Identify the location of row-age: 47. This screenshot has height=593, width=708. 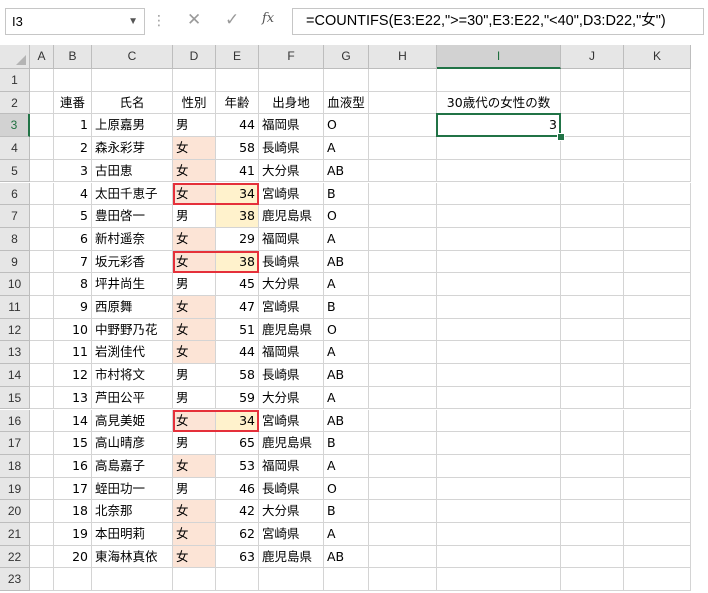
(237, 307).